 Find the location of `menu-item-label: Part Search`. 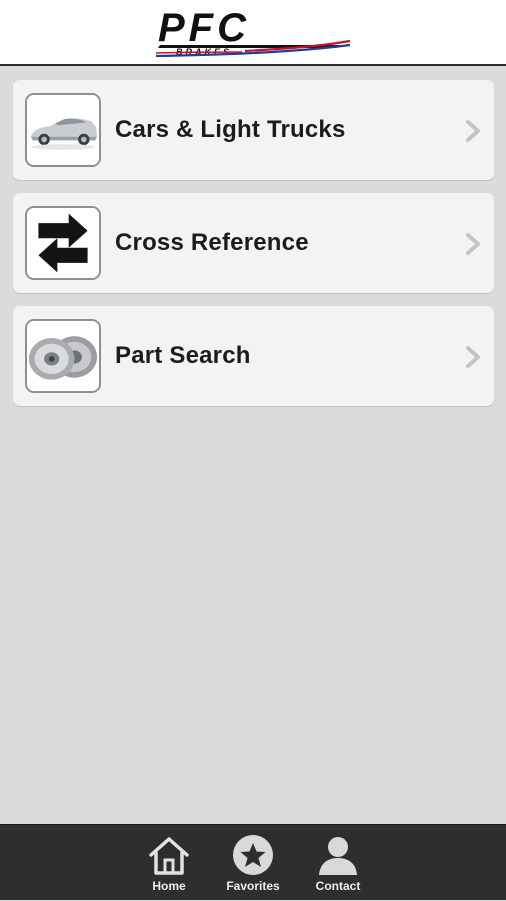

menu-item-label: Part Search is located at coordinates (183, 355).